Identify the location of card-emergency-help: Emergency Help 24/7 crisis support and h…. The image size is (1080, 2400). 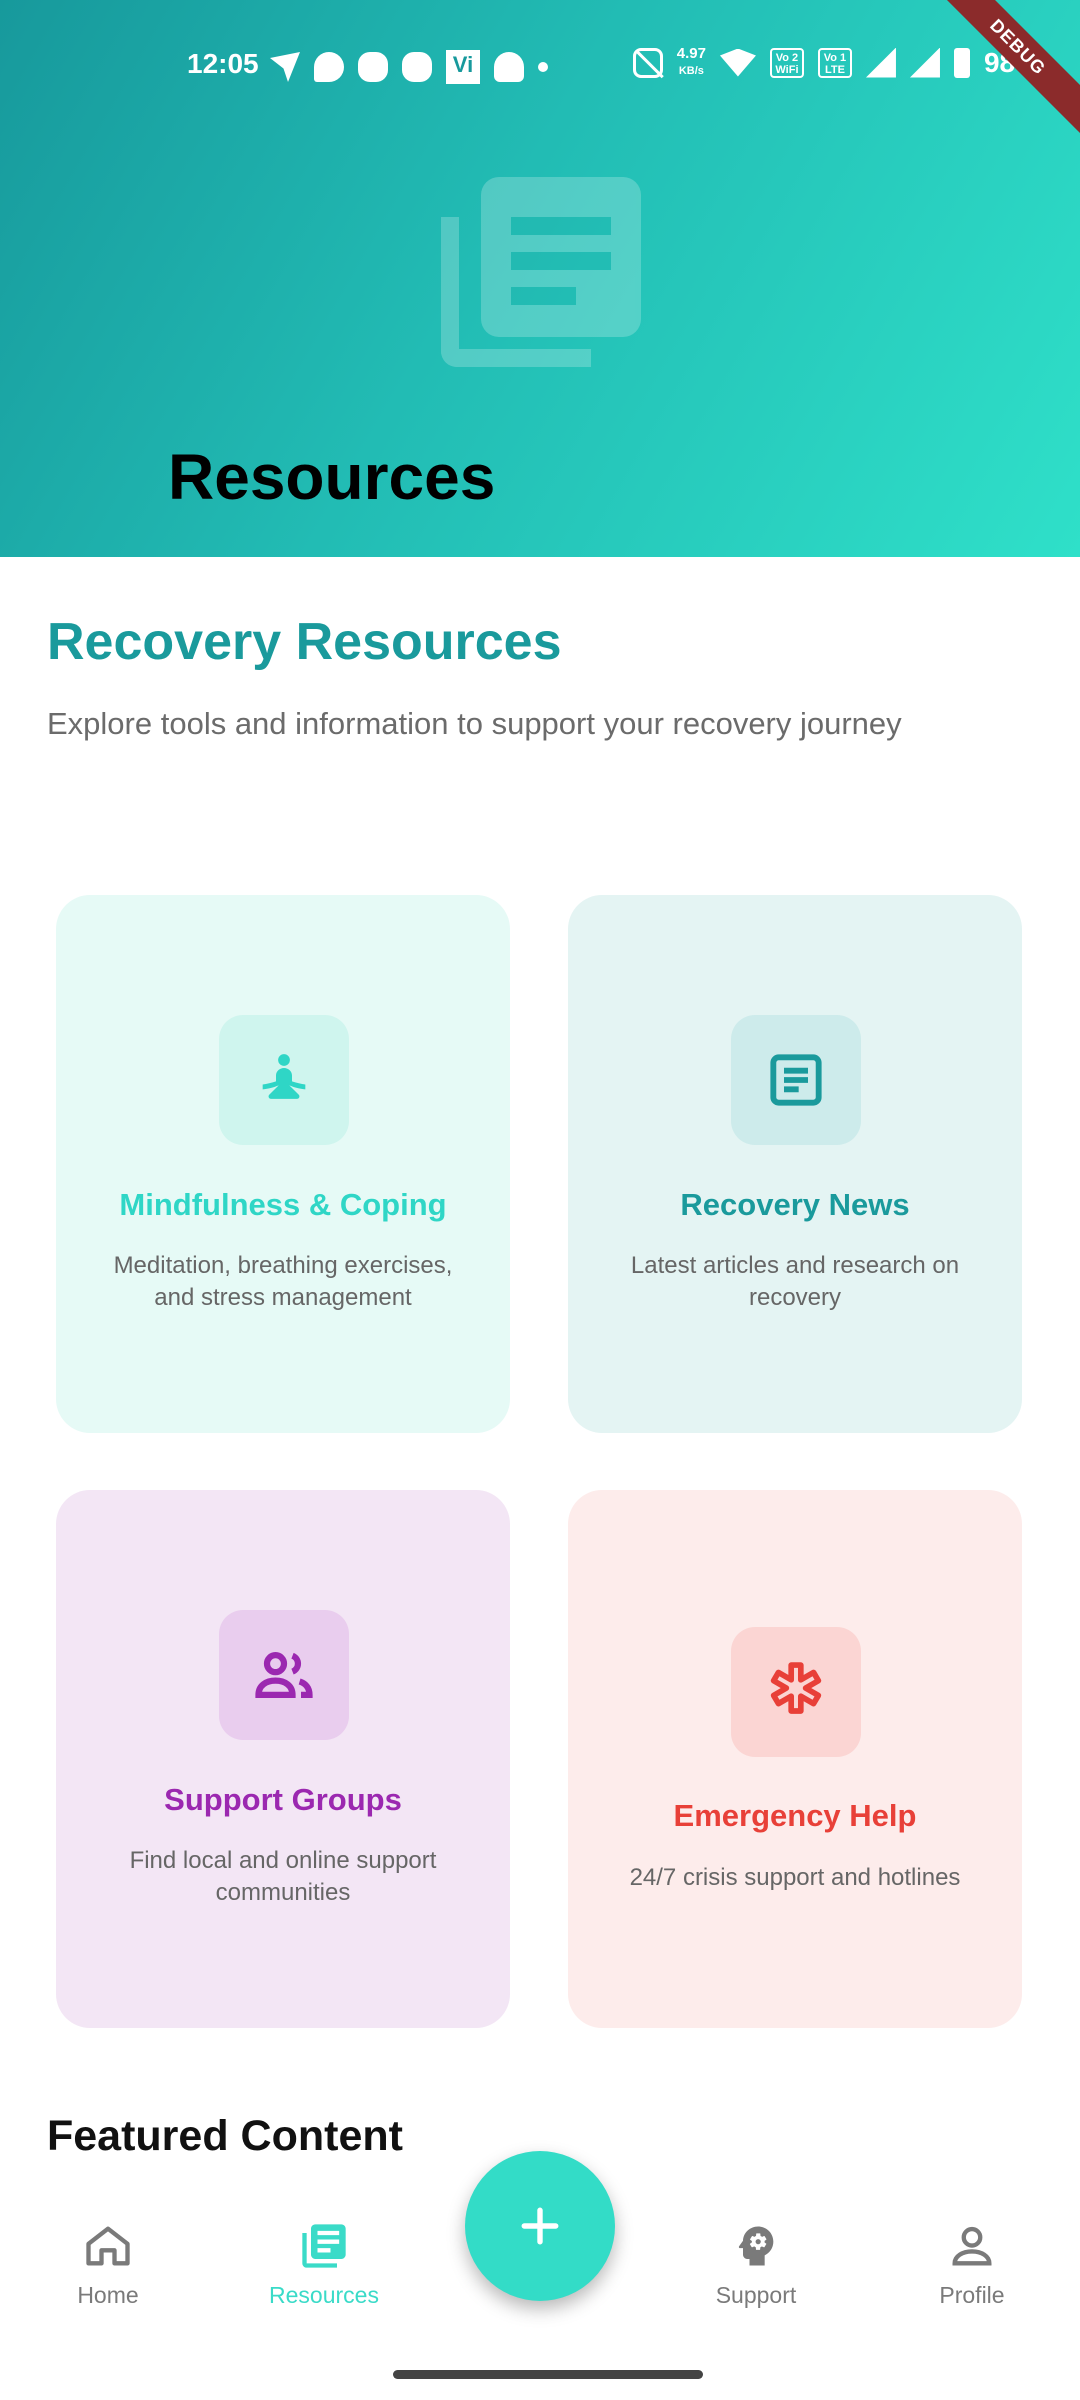
(795, 1759).